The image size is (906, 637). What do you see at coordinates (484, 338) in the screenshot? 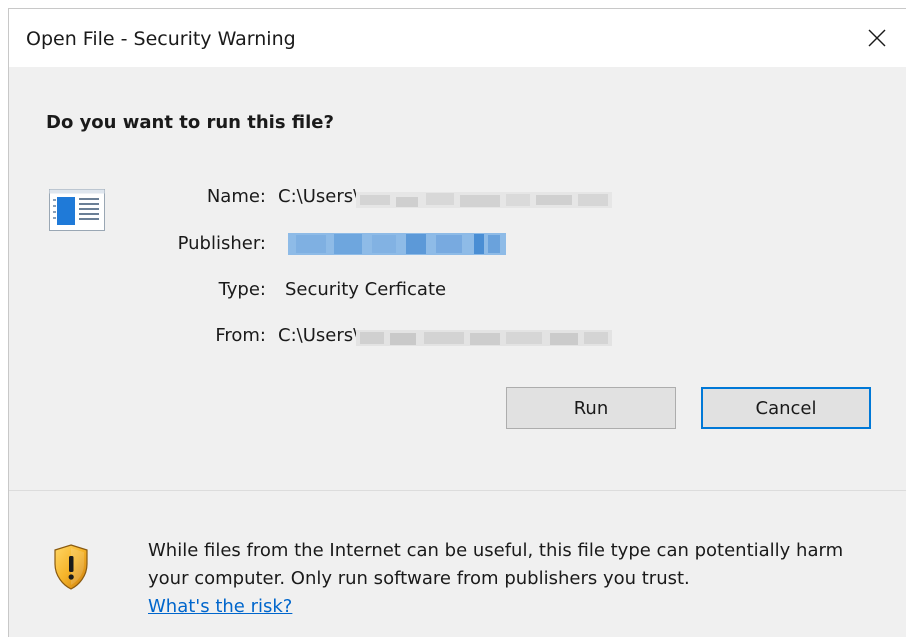
I see `from-redacted` at bounding box center [484, 338].